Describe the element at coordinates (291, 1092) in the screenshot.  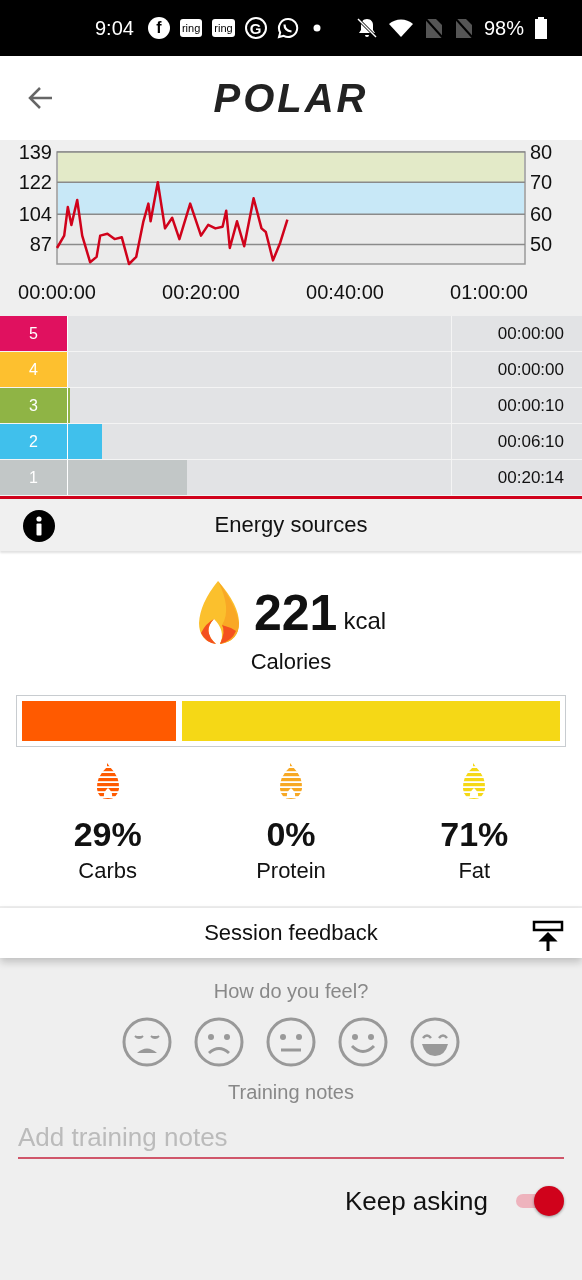
I see `notes-label: Training notes` at that location.